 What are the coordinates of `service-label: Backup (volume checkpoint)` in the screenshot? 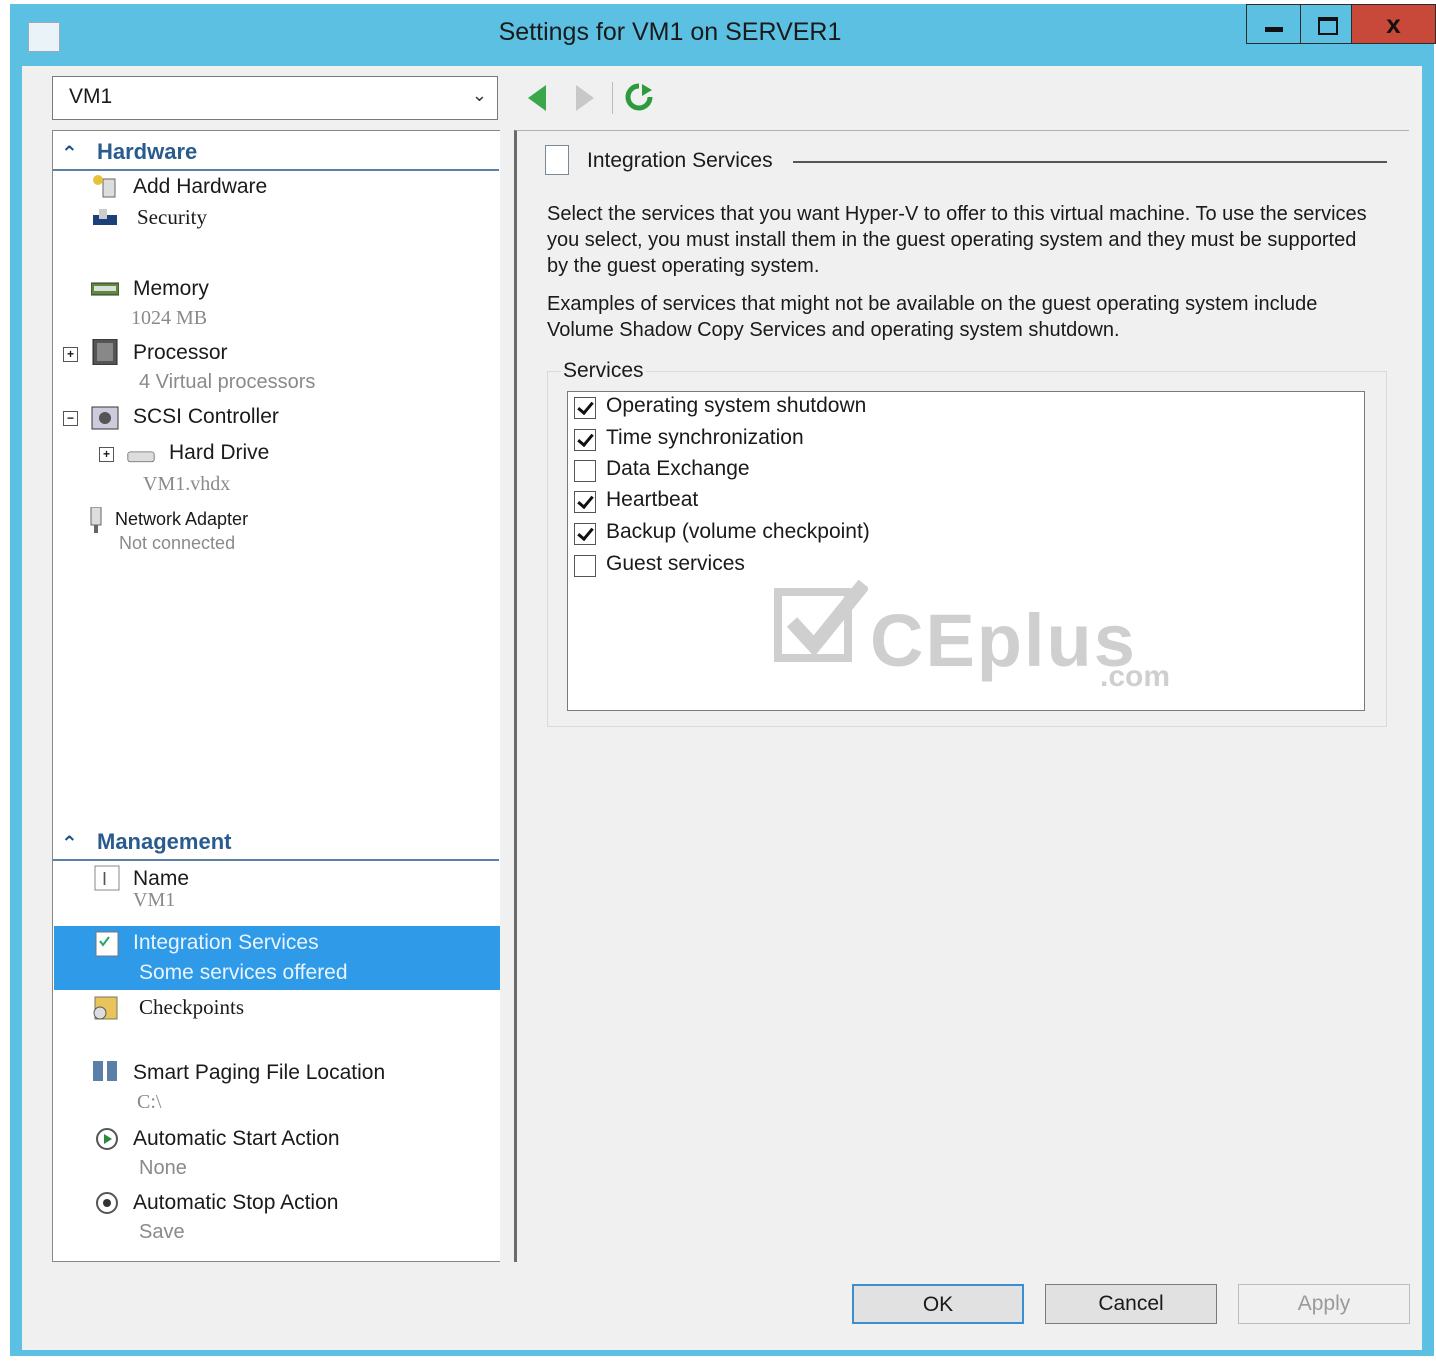 It's located at (738, 531).